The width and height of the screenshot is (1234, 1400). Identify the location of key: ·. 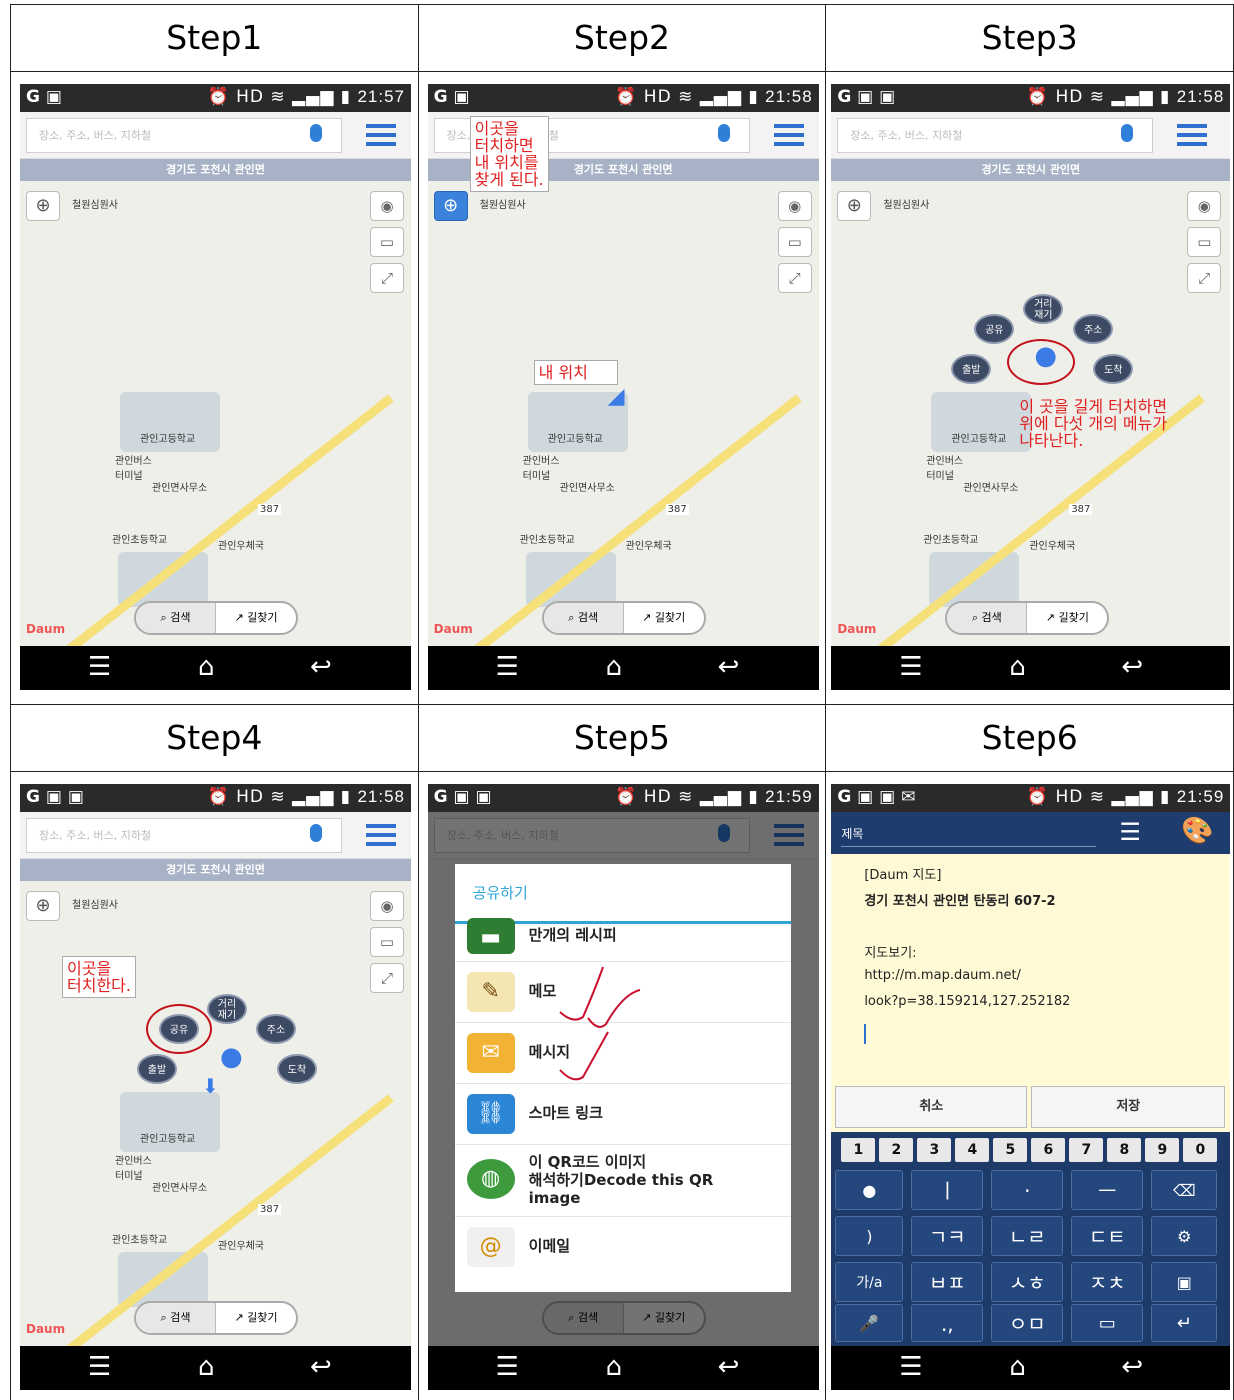
(1027, 1190).